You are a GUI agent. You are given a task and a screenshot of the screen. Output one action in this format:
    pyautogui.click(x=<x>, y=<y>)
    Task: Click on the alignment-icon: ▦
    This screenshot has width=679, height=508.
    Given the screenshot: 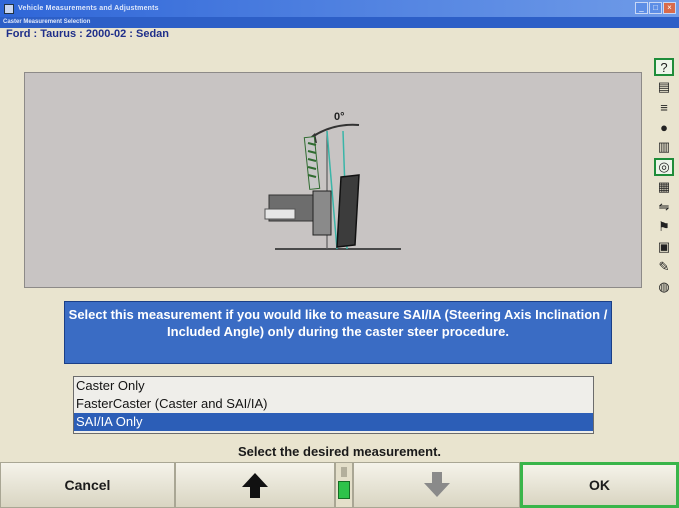 What is the action you would take?
    pyautogui.click(x=664, y=187)
    